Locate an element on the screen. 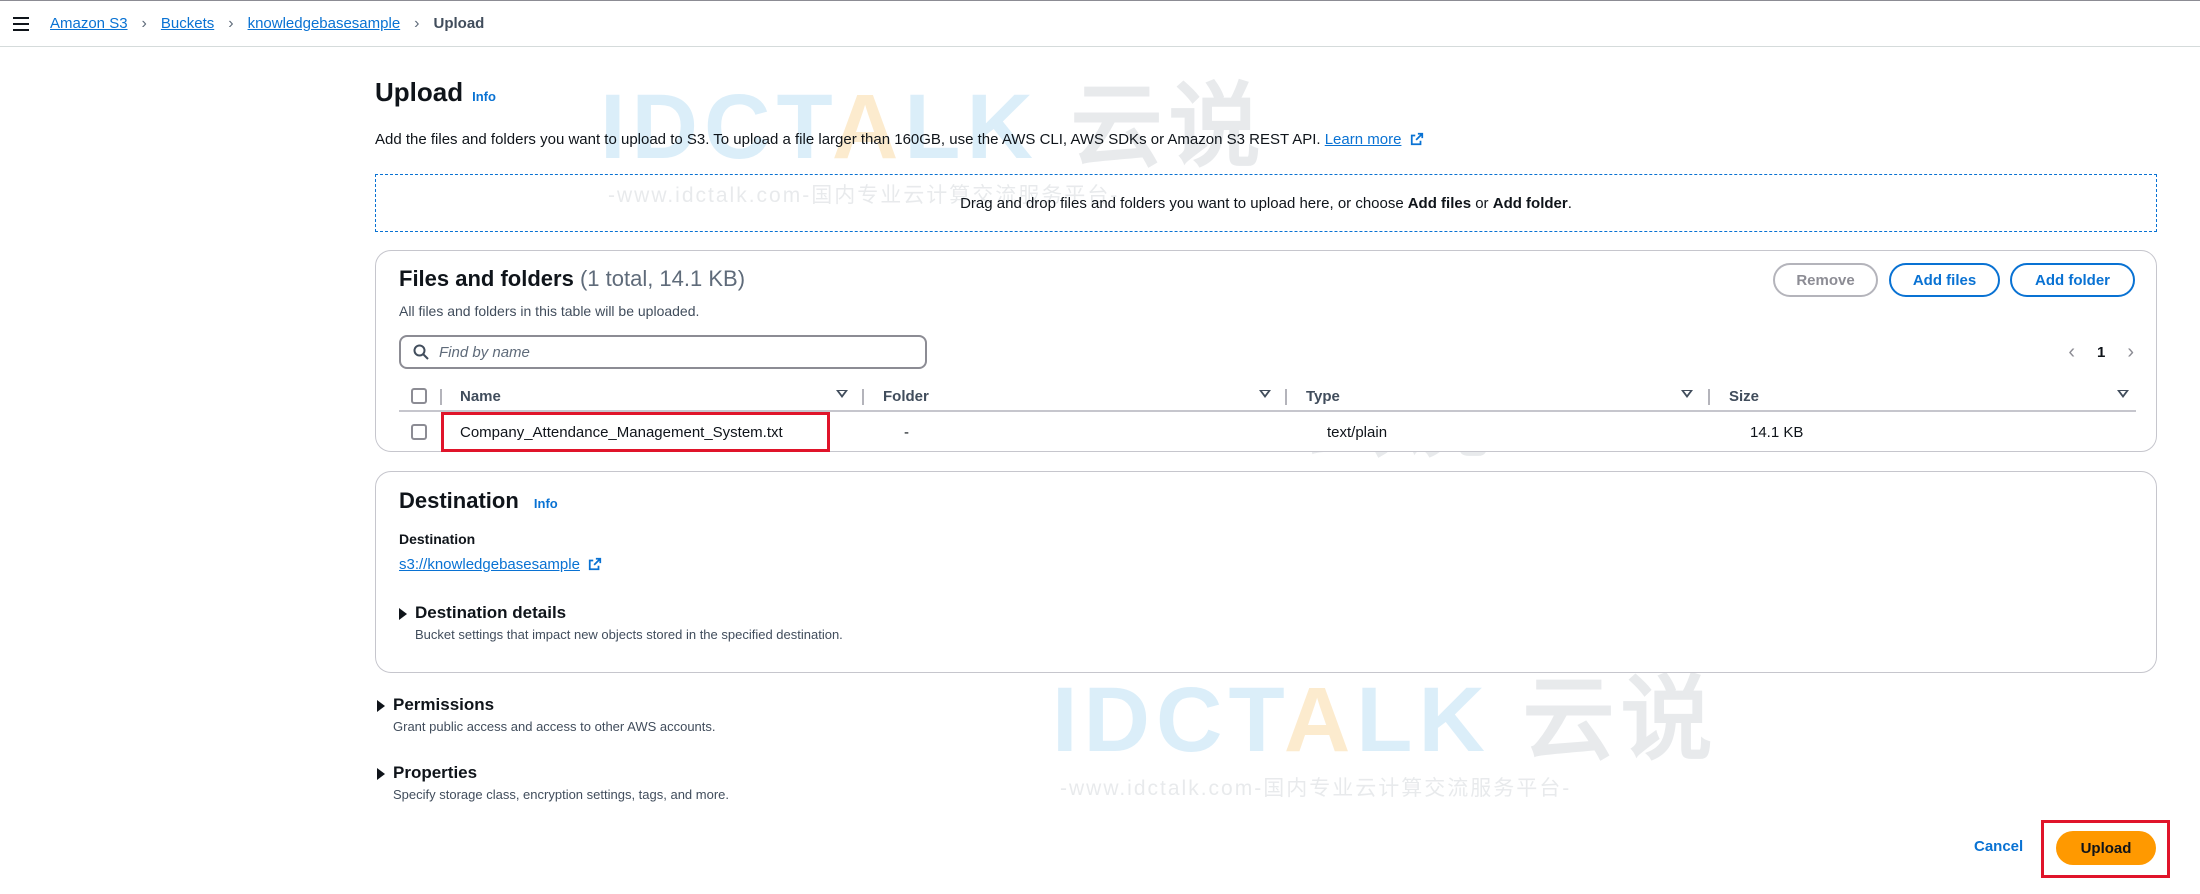 The image size is (2200, 894). destination-link-row: s3://knowledgebasesample is located at coordinates (500, 564).